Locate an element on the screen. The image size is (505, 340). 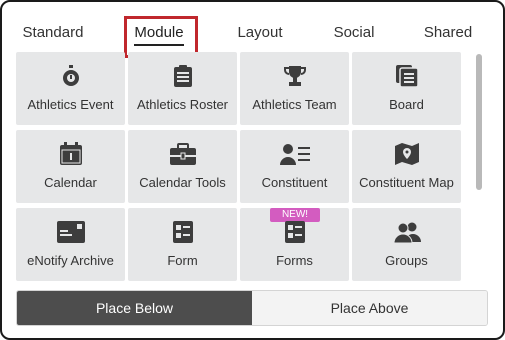
tab-standard: Standard is located at coordinates (53, 34).